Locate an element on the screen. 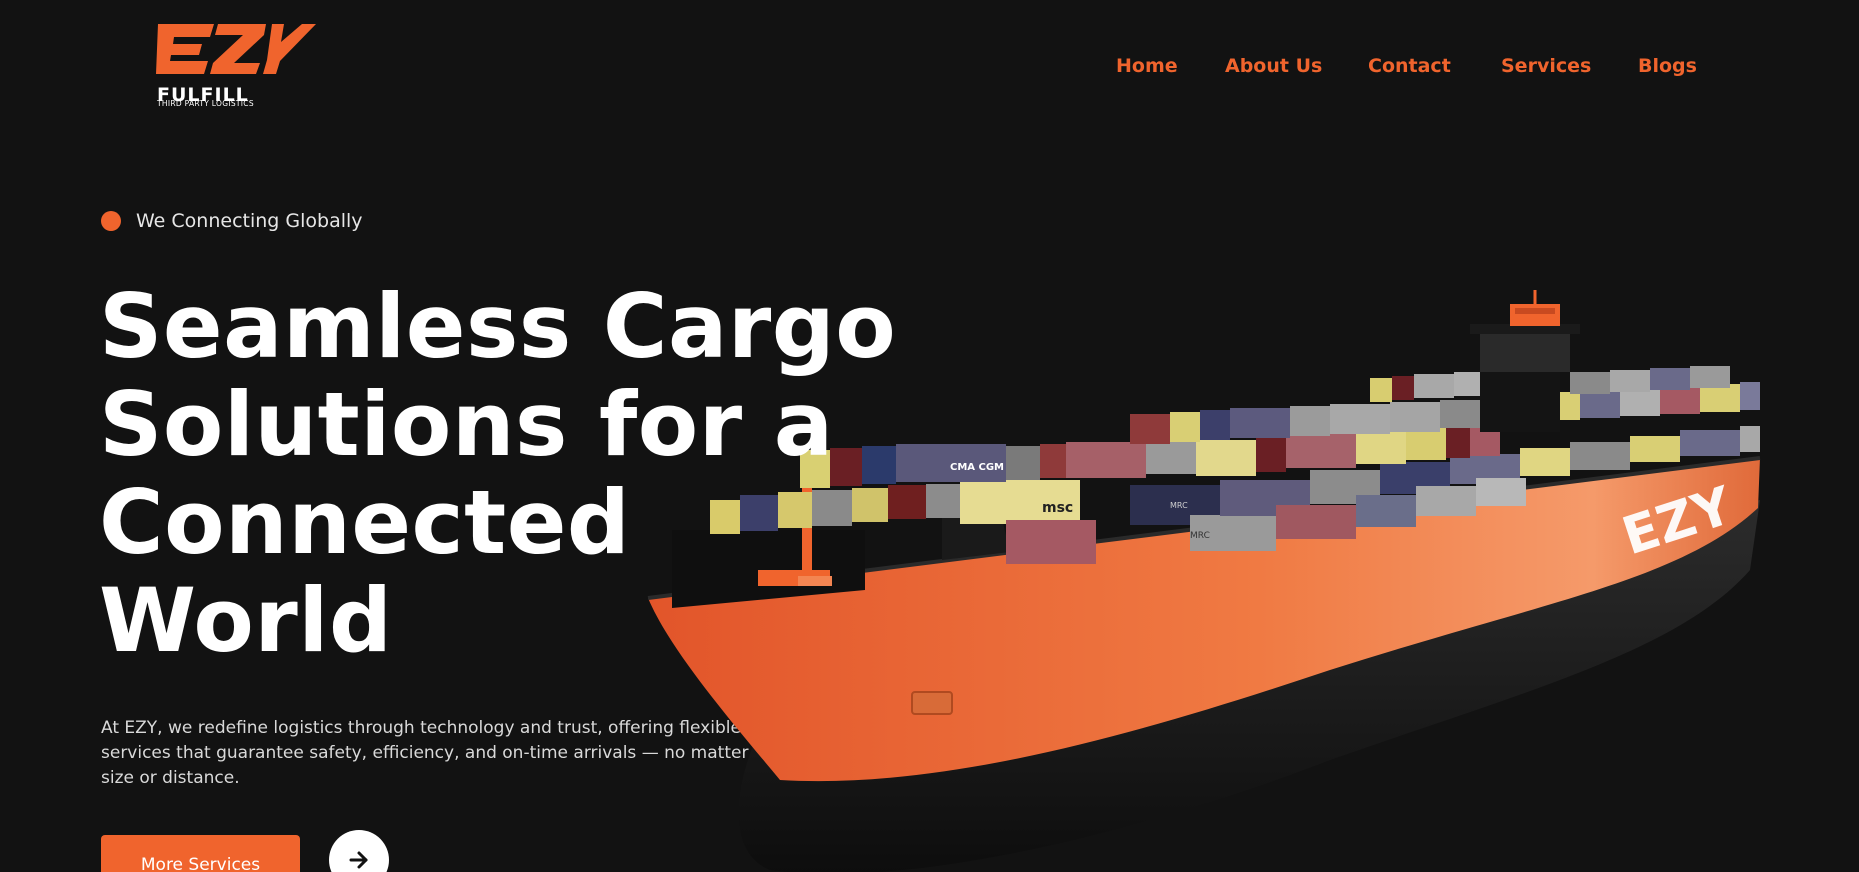  hero-tagline: We Connecting Globally is located at coordinates (232, 221).